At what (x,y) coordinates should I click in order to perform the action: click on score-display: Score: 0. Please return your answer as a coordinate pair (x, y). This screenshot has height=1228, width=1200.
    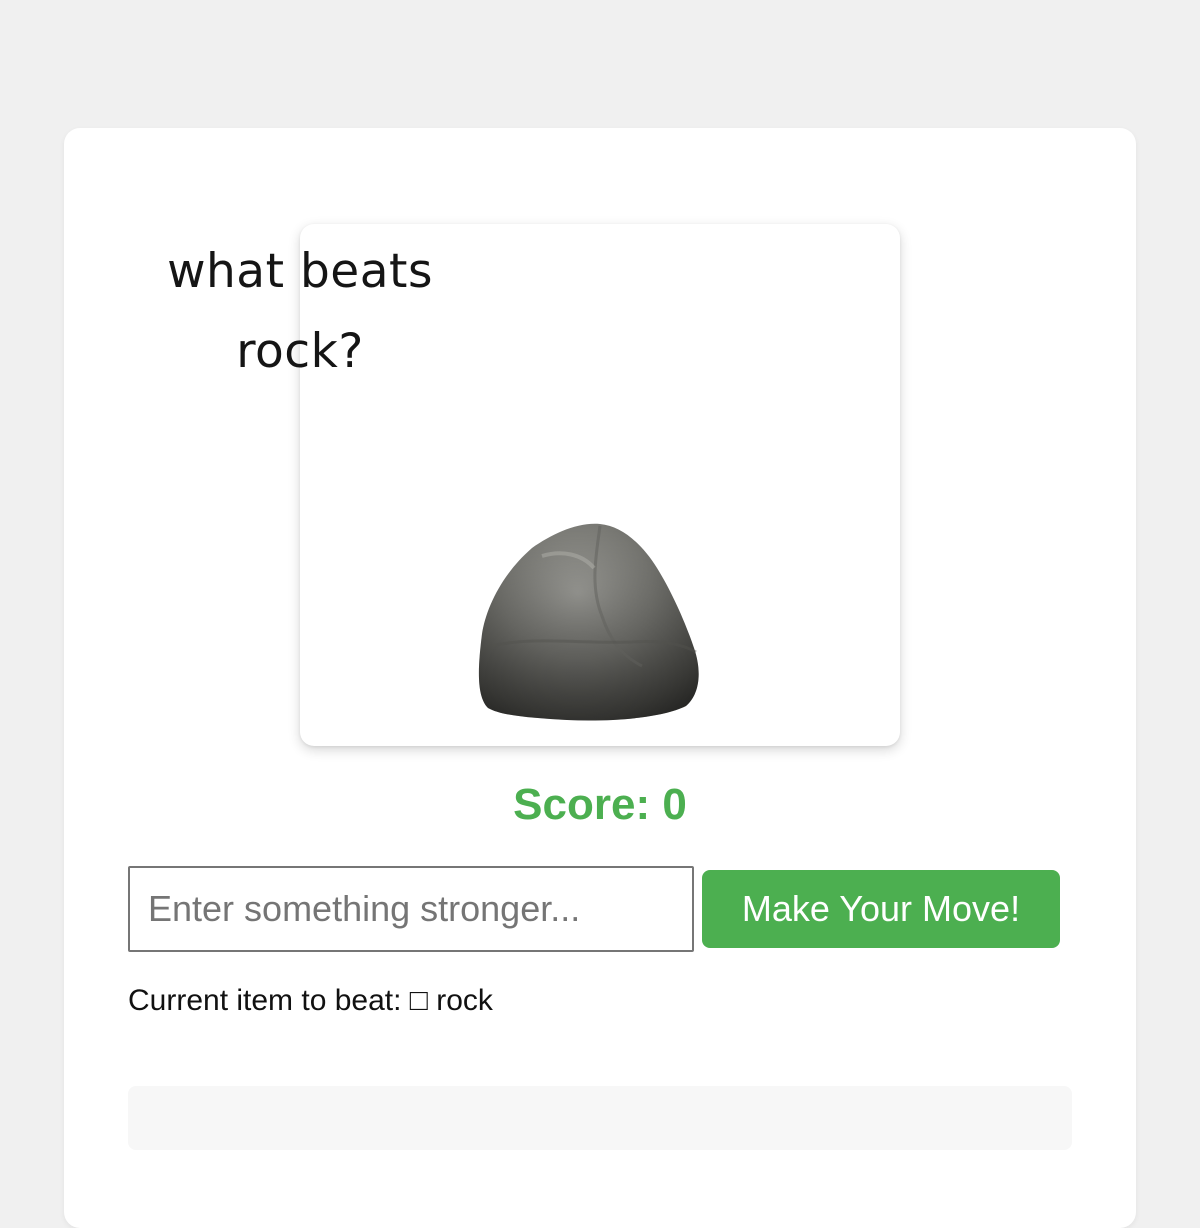
    Looking at the image, I should click on (600, 804).